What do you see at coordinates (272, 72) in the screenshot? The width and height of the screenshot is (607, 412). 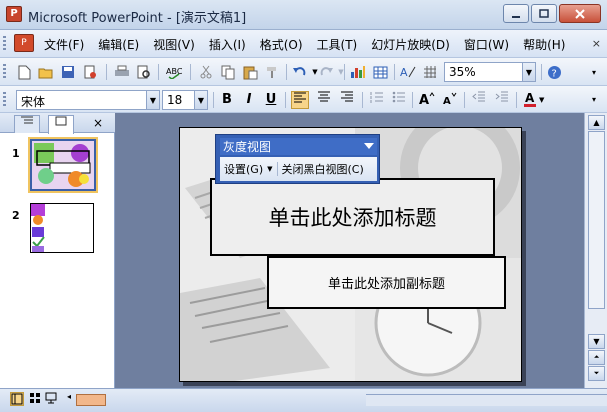 I see `format-painter-icon` at bounding box center [272, 72].